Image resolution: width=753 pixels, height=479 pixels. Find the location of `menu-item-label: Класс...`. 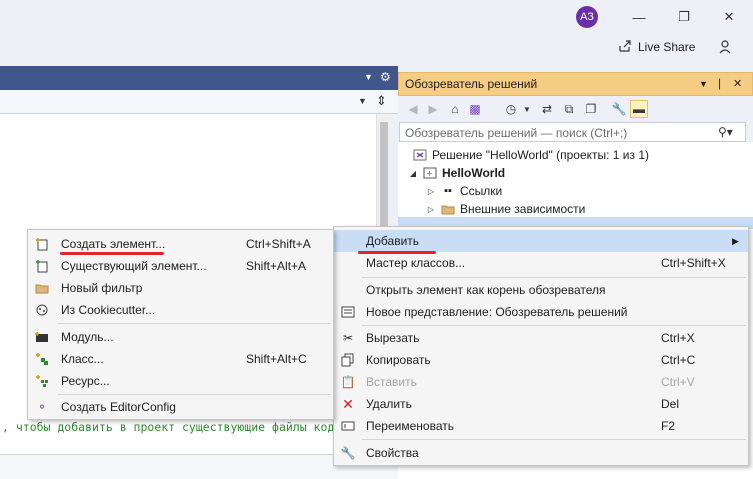

menu-item-label: Класс... is located at coordinates (82, 359).